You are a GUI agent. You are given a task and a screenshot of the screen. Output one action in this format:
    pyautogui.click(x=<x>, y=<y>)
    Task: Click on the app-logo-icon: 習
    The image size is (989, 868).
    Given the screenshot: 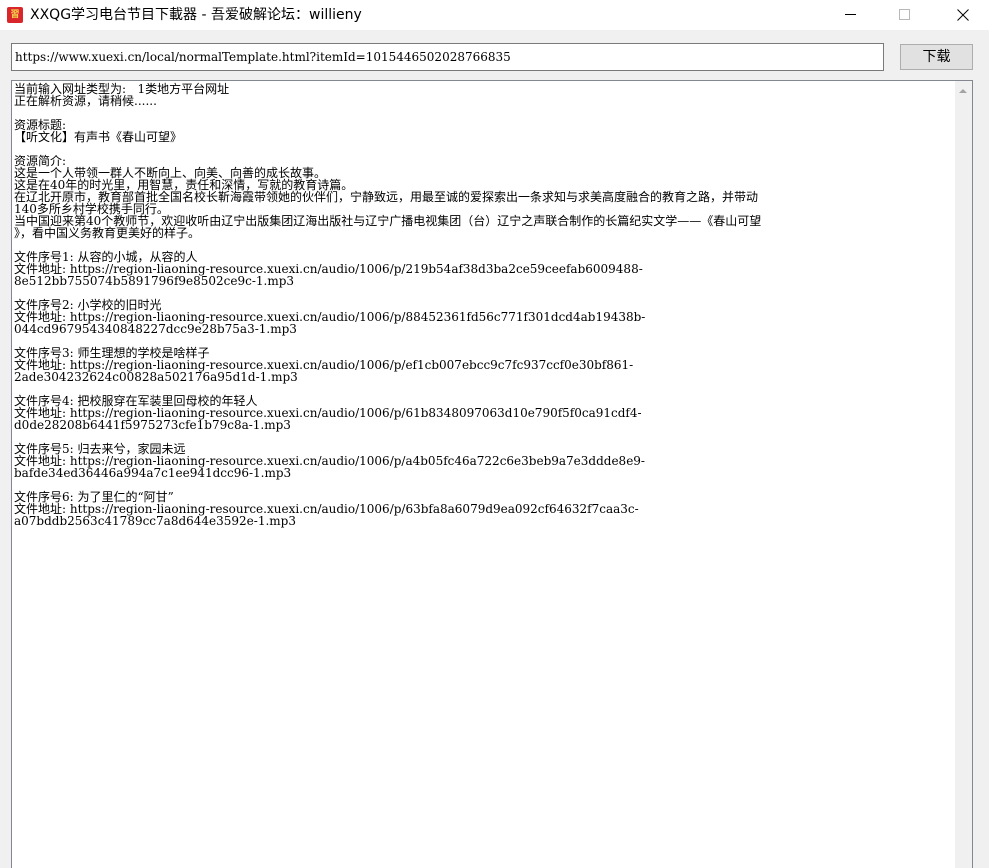 What is the action you would take?
    pyautogui.click(x=15, y=15)
    